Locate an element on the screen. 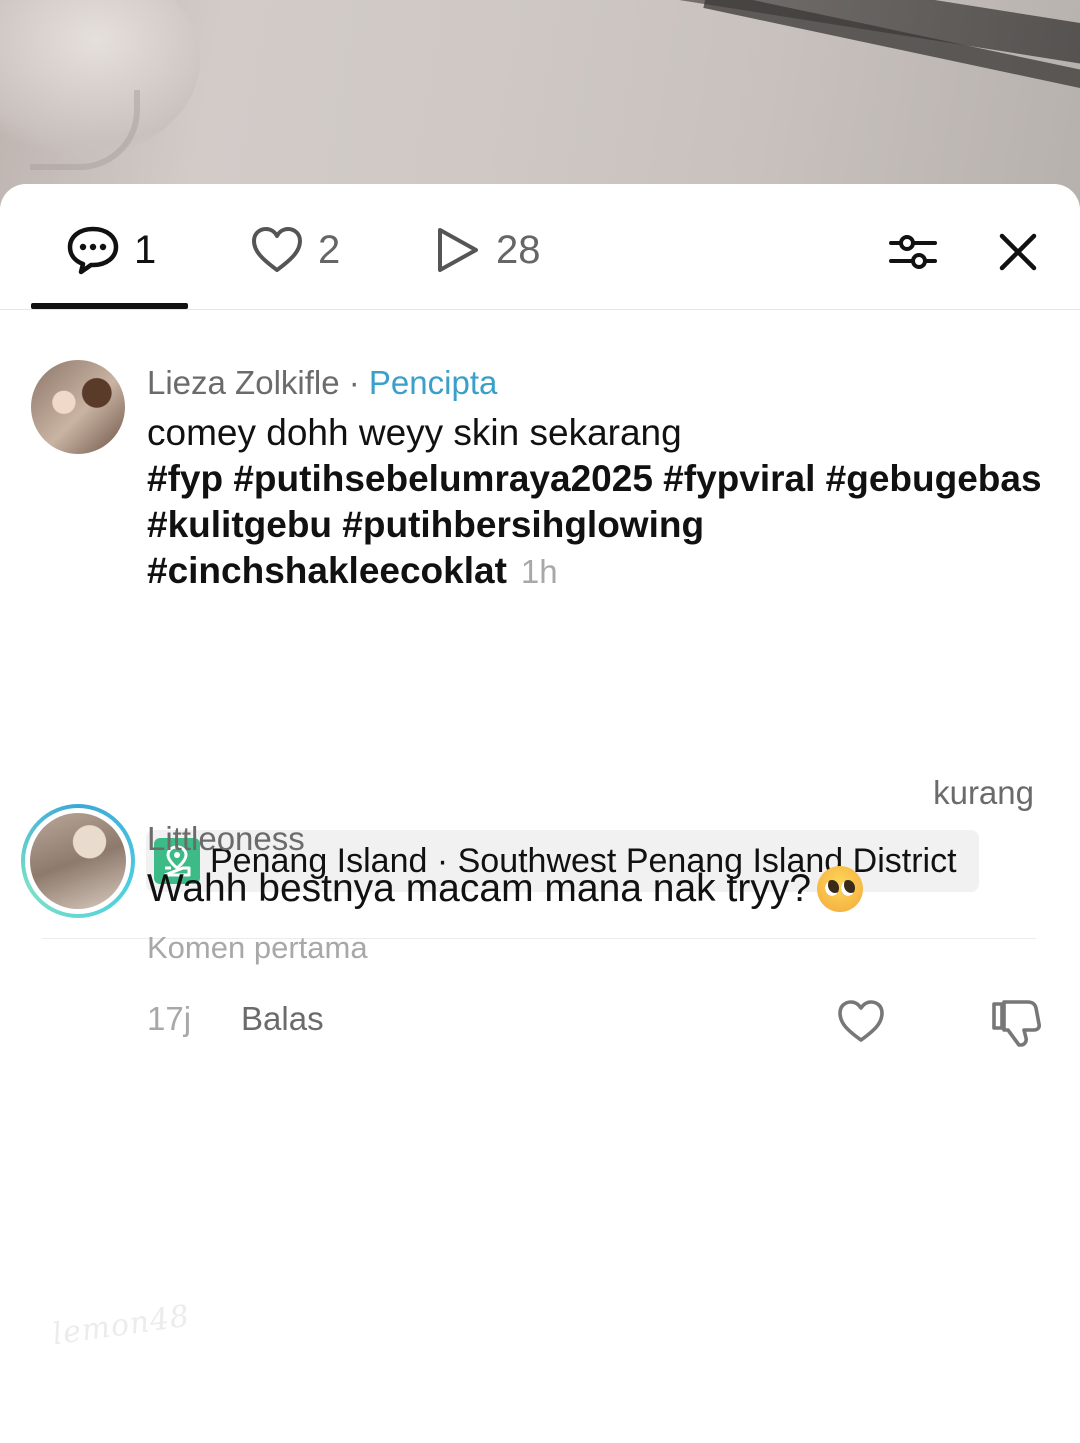  post-time: 1h is located at coordinates (539, 571).